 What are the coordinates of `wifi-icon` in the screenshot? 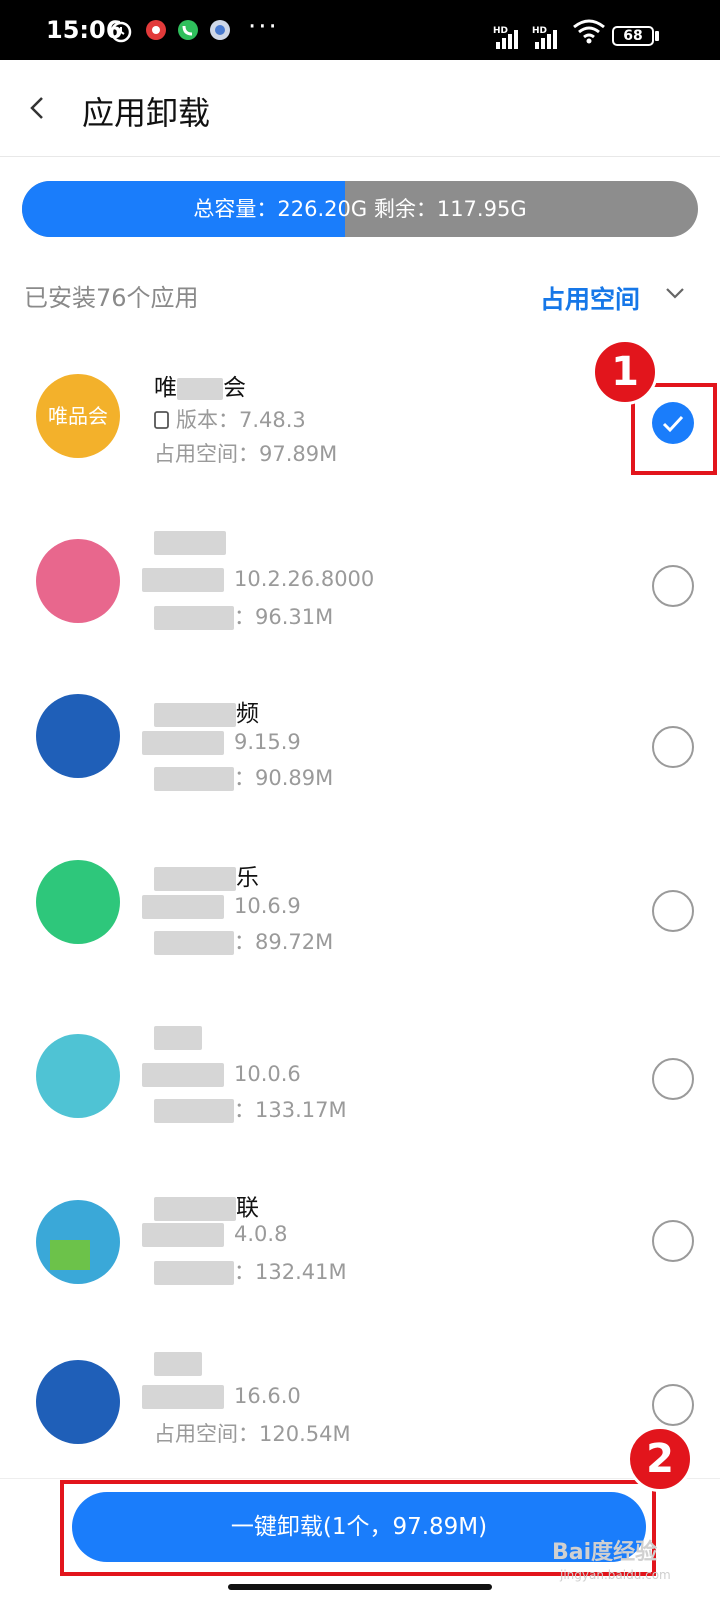 It's located at (589, 31).